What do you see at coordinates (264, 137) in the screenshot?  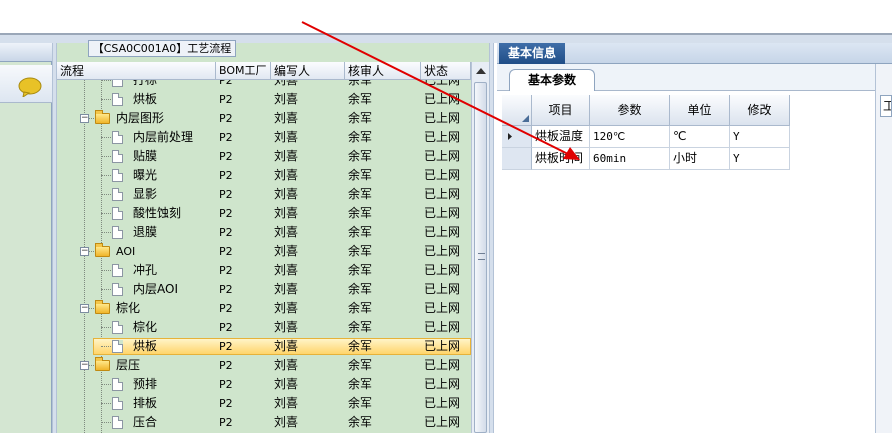 I see `tree-row: 内层前处理 P2 刘喜 余军 已上网` at bounding box center [264, 137].